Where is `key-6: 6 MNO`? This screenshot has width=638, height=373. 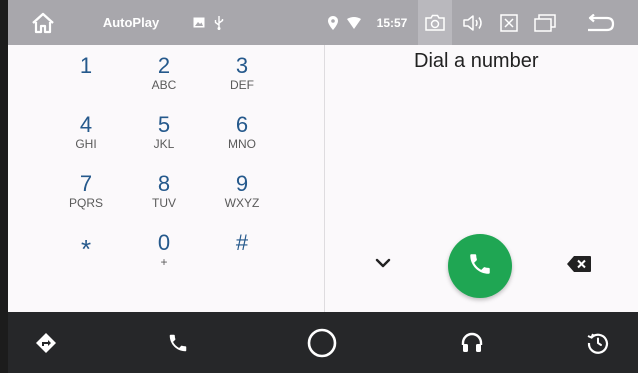
key-6: 6 MNO is located at coordinates (242, 141).